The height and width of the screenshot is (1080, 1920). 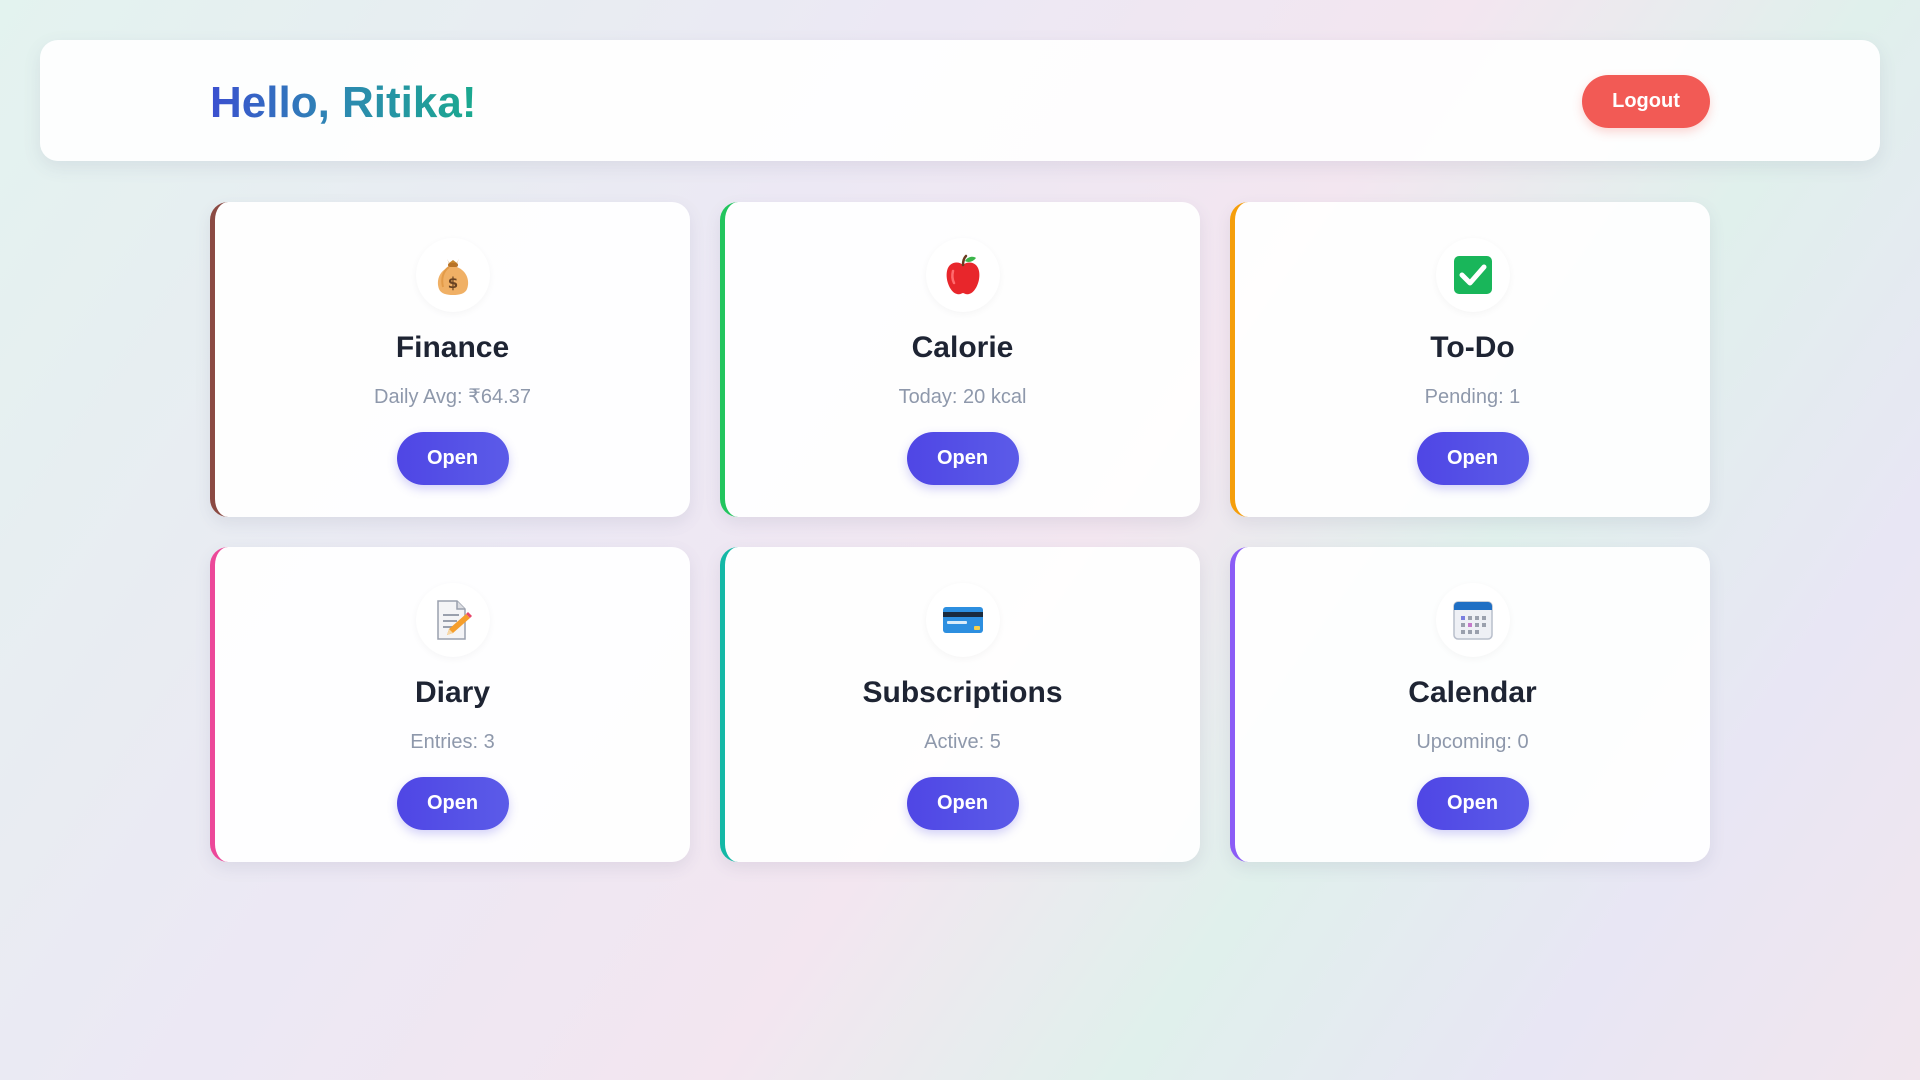 I want to click on card-calendar: Calendar Upcoming: 0 Open, so click(x=1470, y=704).